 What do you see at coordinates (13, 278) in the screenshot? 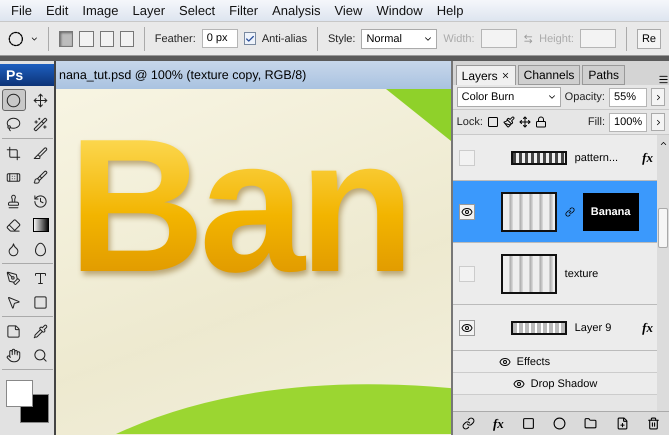
I see `pen-tool-icon` at bounding box center [13, 278].